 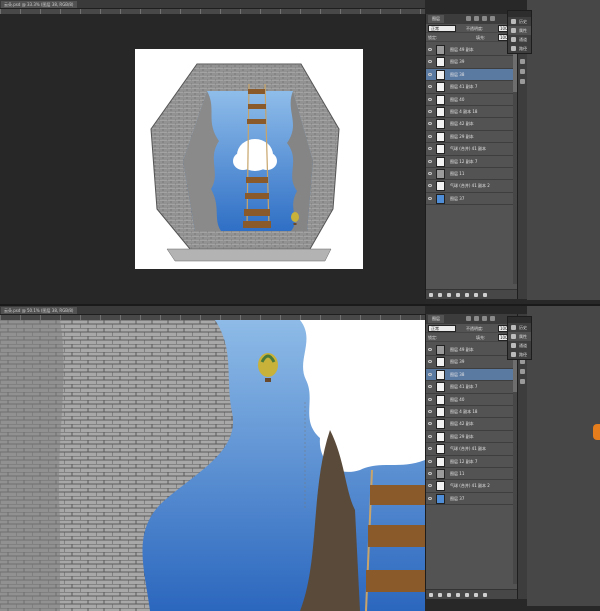 I want to click on layers-panel-footer, so click(x=471, y=294).